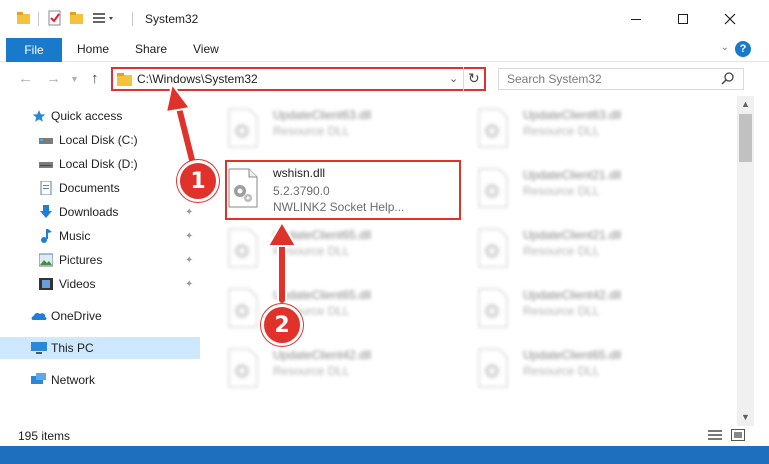 This screenshot has height=464, width=769. I want to click on close-icon, so click(730, 19).